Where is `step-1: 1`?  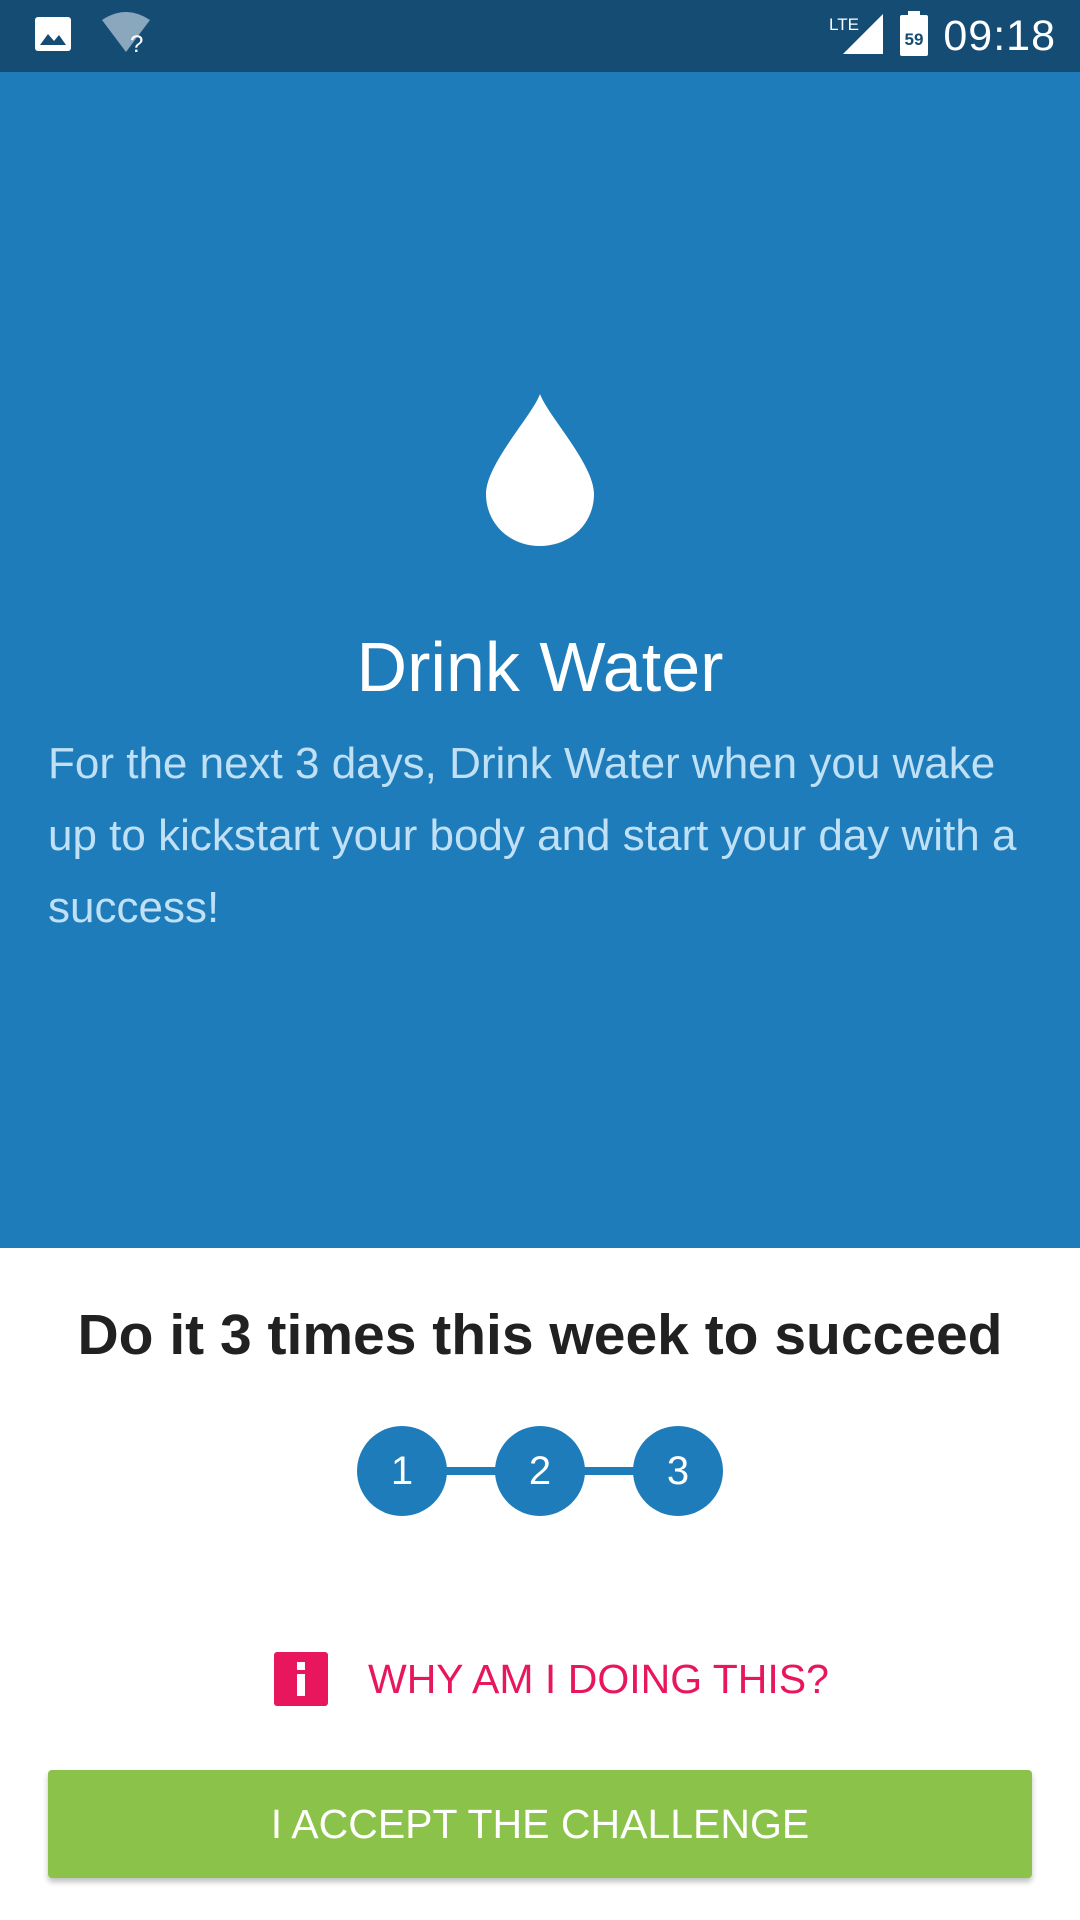 step-1: 1 is located at coordinates (402, 1471).